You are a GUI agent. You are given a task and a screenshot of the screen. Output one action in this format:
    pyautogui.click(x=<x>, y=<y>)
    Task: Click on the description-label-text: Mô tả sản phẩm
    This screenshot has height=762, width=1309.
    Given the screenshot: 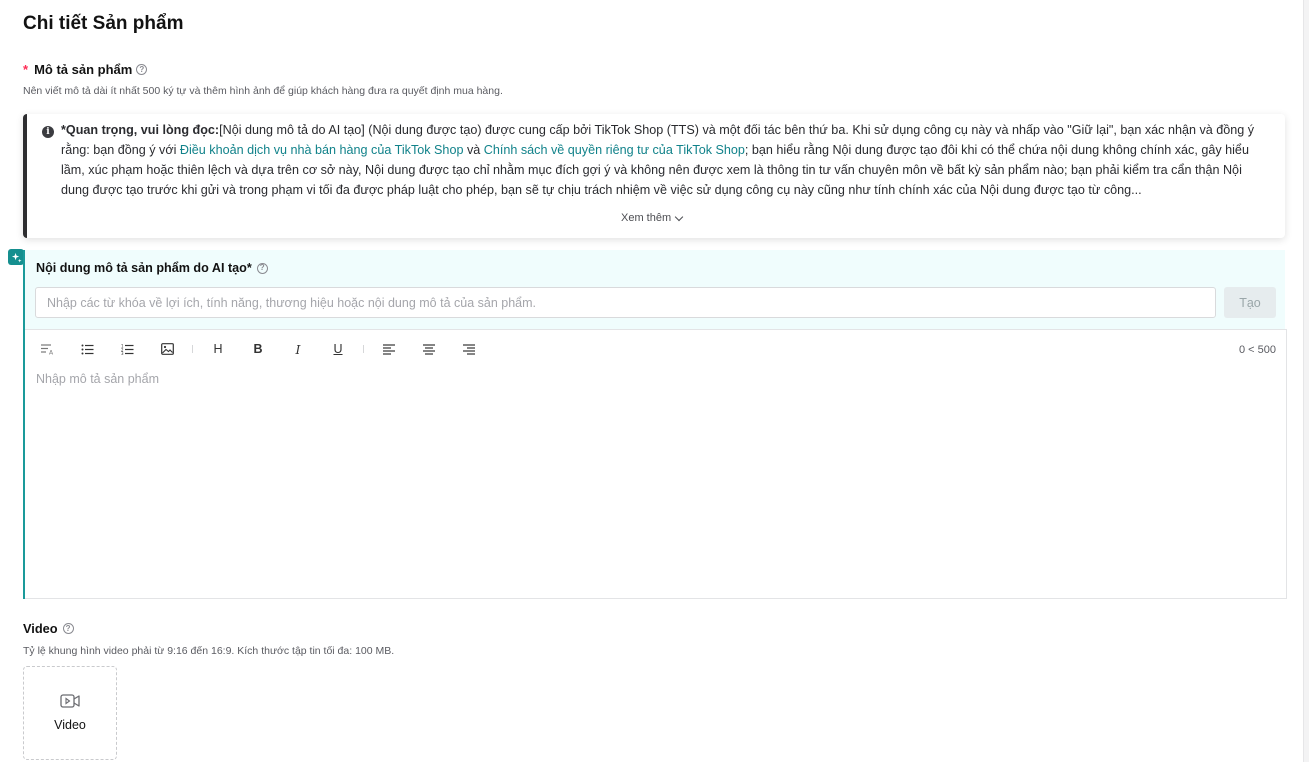 What is the action you would take?
    pyautogui.click(x=83, y=69)
    